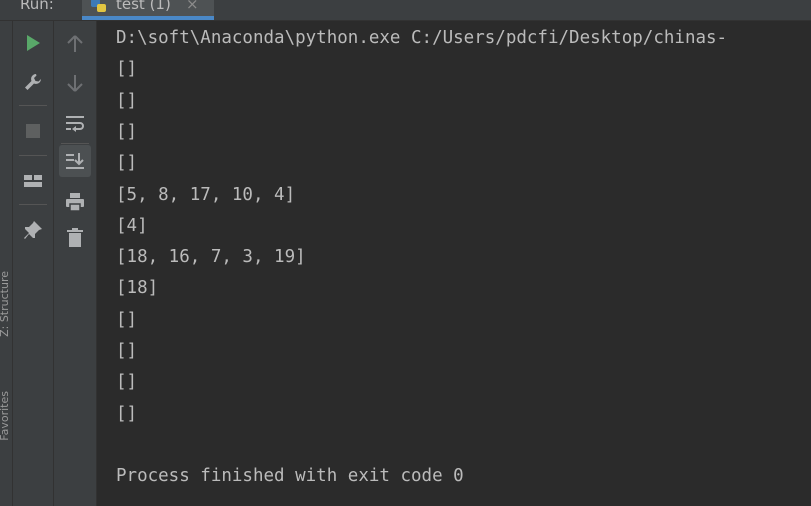 Image resolution: width=811 pixels, height=506 pixels. I want to click on print-icon, so click(75, 202).